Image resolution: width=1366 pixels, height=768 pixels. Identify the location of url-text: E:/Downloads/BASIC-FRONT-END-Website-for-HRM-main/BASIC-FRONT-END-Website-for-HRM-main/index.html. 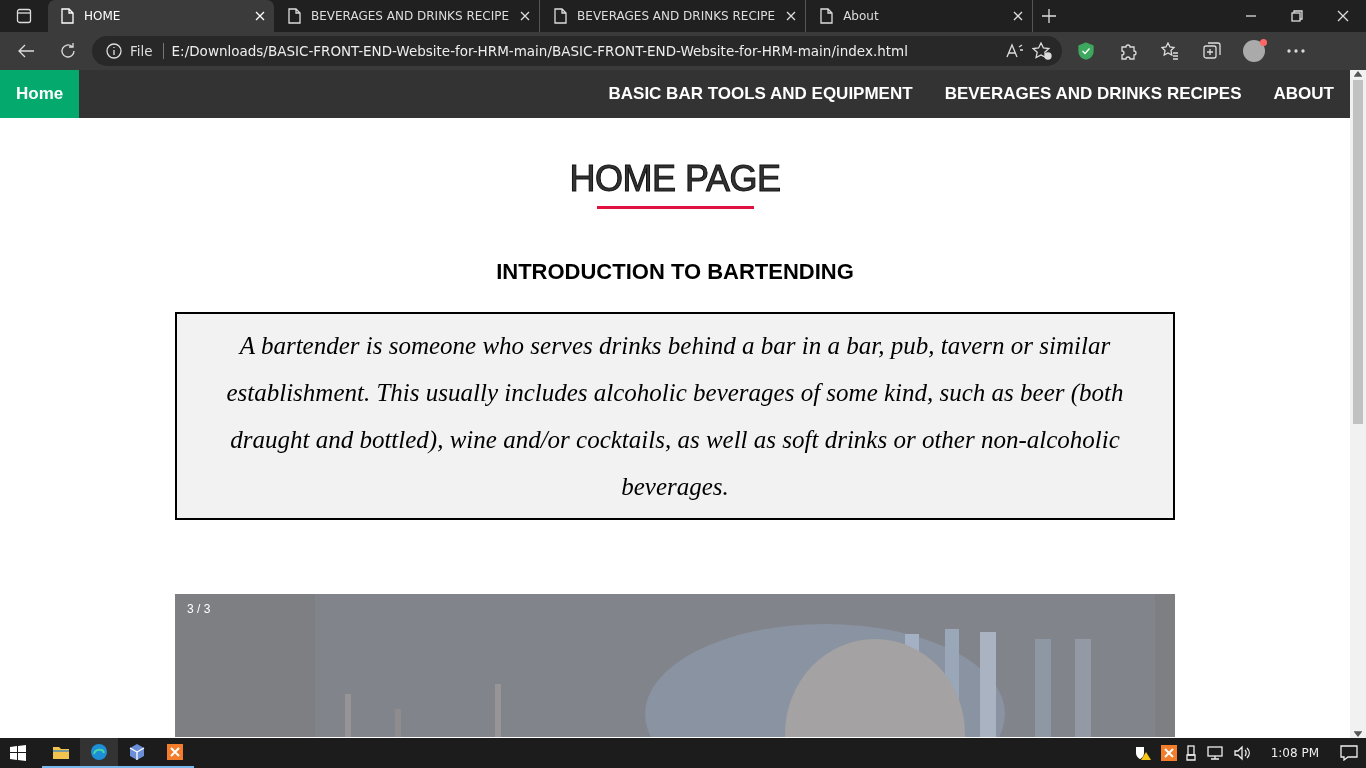
(540, 51).